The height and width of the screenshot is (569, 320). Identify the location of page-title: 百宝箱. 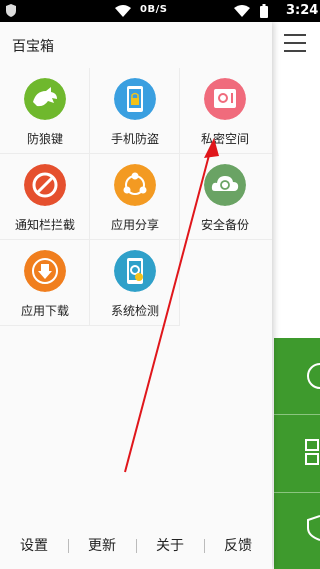
(33, 47).